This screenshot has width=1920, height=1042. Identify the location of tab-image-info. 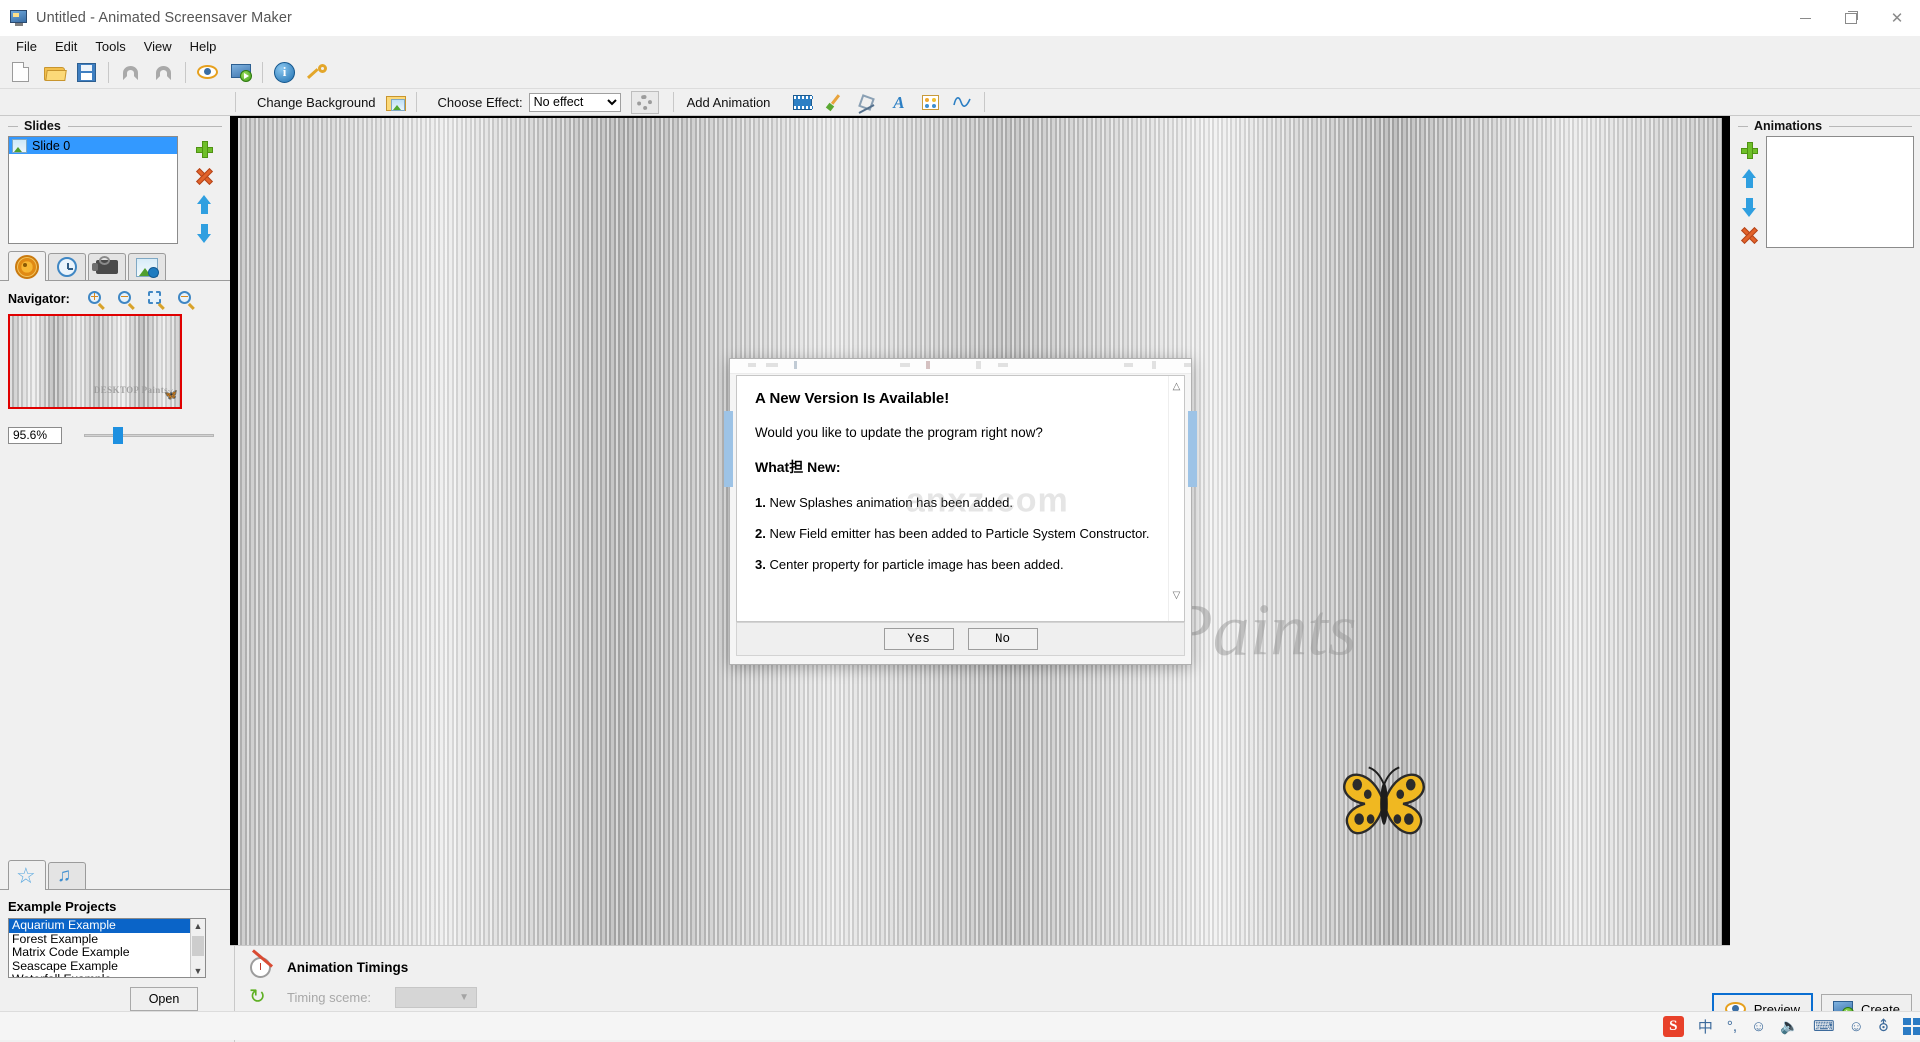
(147, 266).